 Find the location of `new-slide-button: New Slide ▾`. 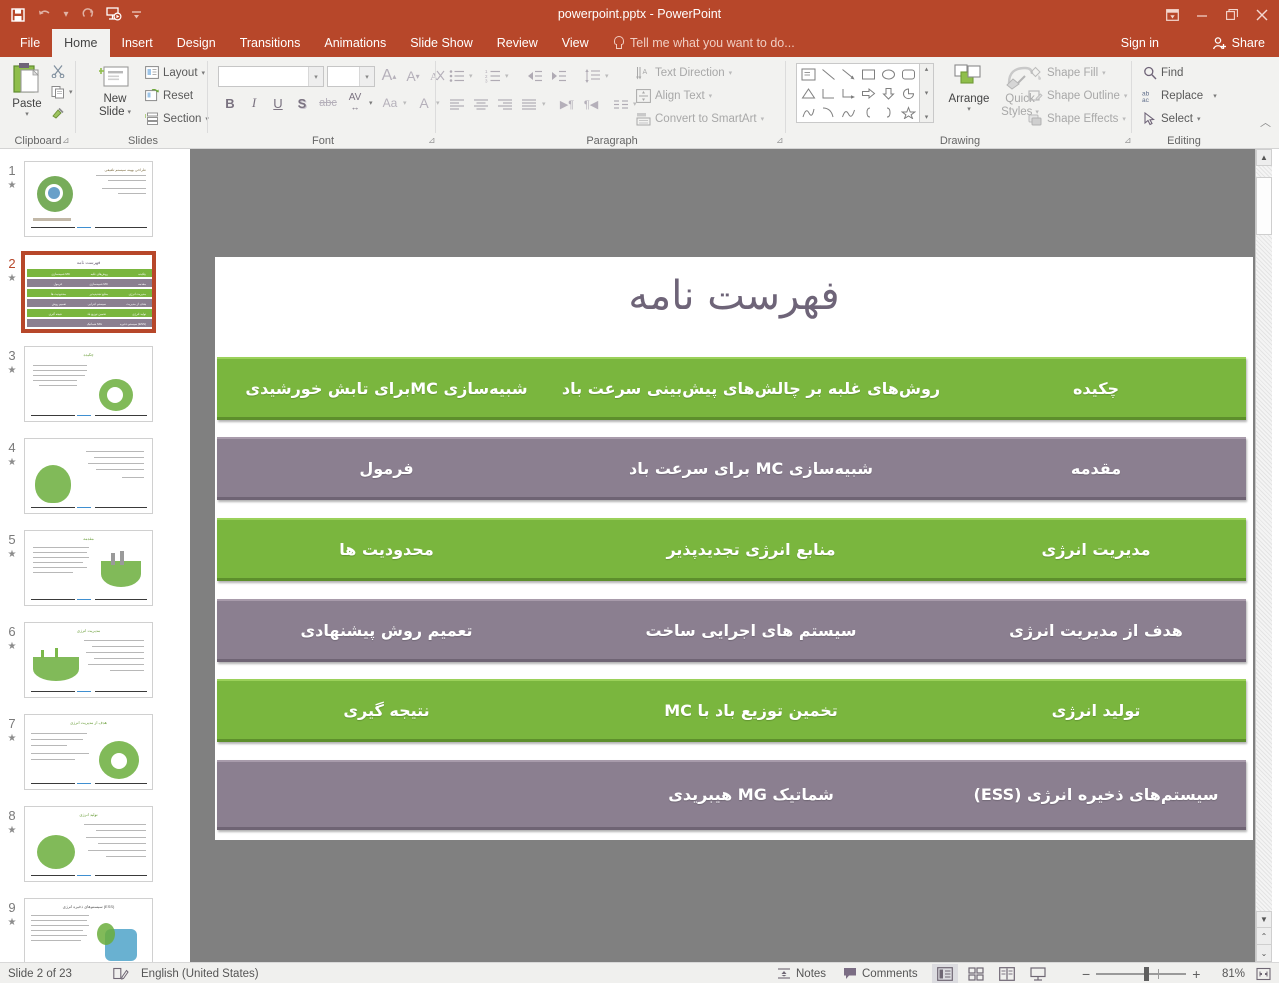

new-slide-button: New Slide ▾ is located at coordinates (115, 91).